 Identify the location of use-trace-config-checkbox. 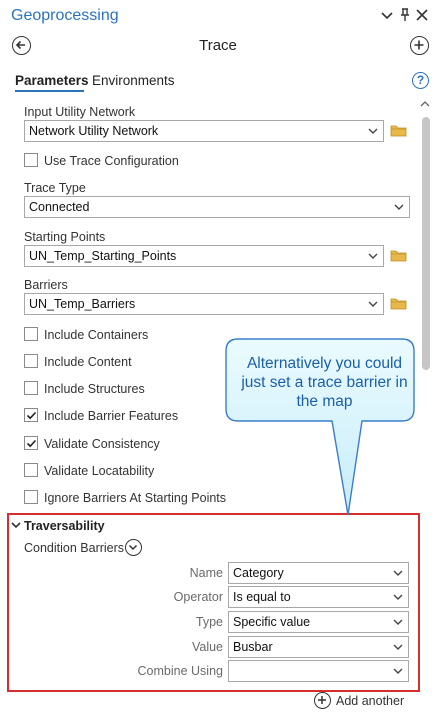
(31, 160).